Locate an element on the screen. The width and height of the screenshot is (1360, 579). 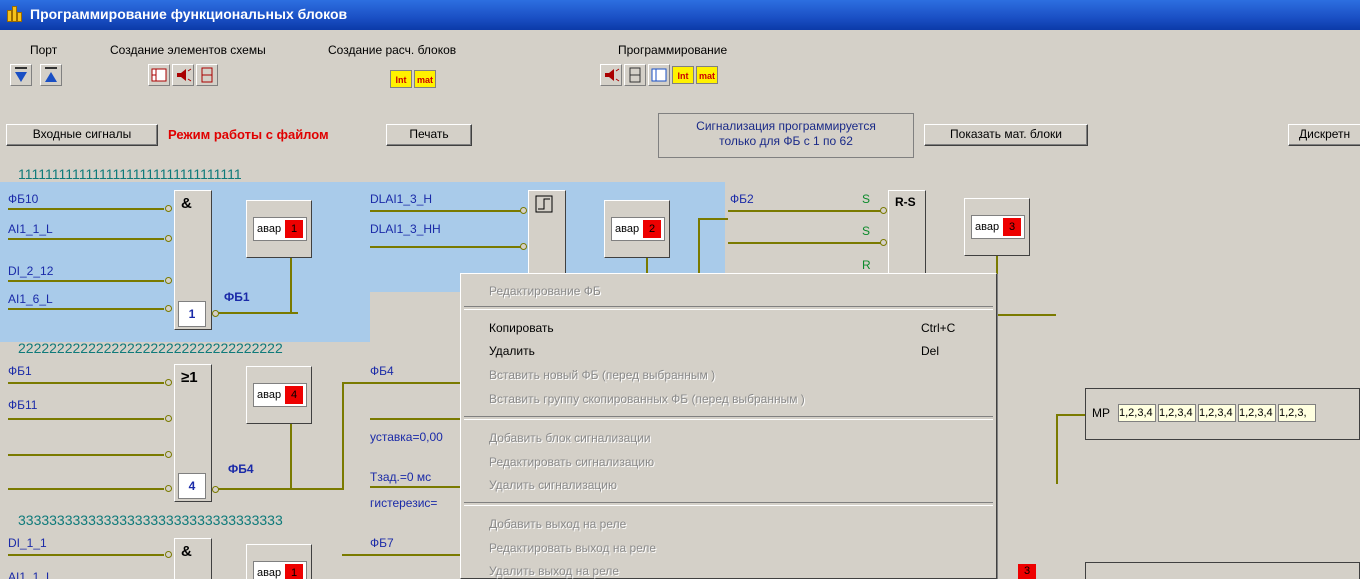
fb7-block: & is located at coordinates (193, 558).